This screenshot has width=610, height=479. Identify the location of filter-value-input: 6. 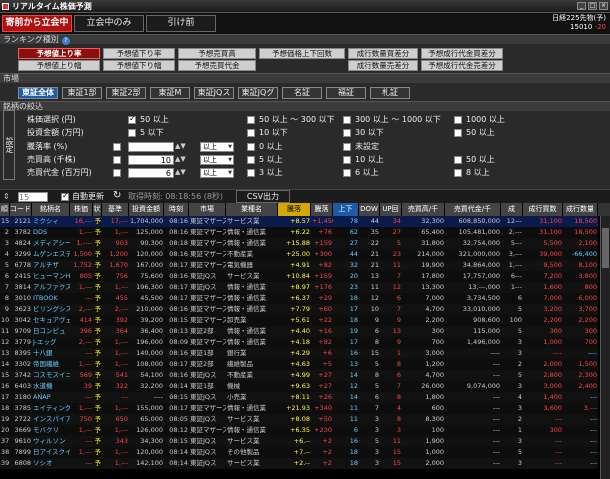
(151, 173).